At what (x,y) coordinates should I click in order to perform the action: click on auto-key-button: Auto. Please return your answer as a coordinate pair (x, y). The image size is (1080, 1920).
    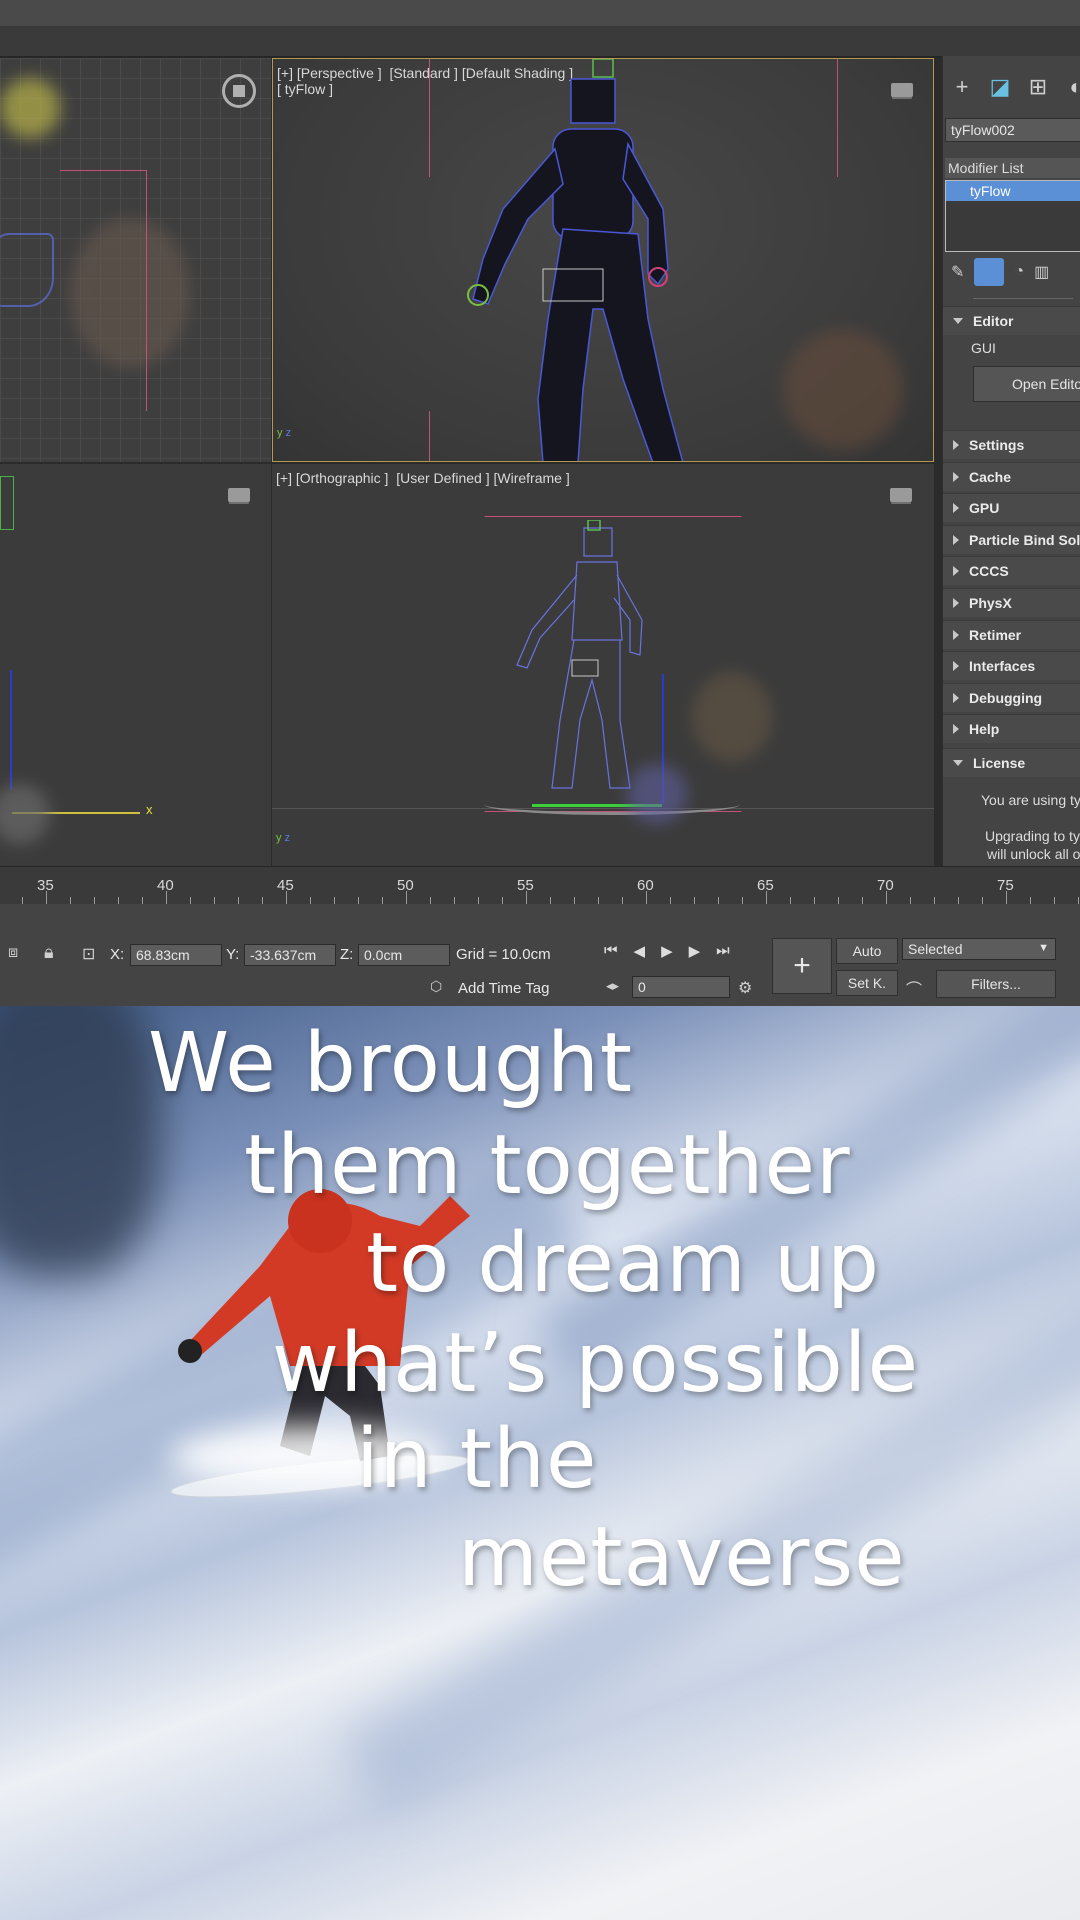
    Looking at the image, I should click on (867, 951).